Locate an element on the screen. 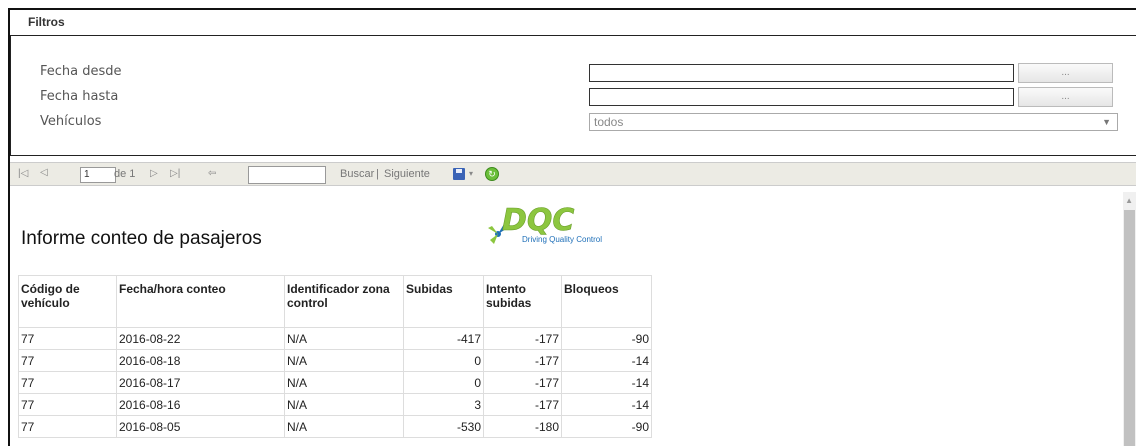  column-header: Fecha/hora conteo is located at coordinates (200, 301).